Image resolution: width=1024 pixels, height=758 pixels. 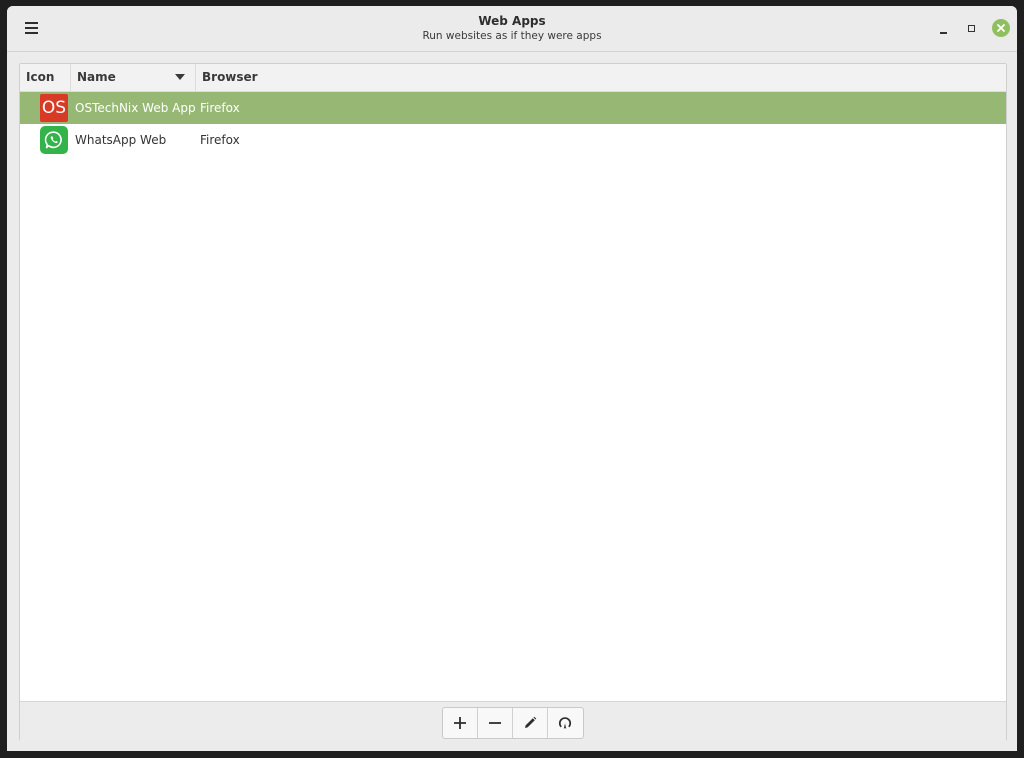 I want to click on remove-button, so click(x=495, y=723).